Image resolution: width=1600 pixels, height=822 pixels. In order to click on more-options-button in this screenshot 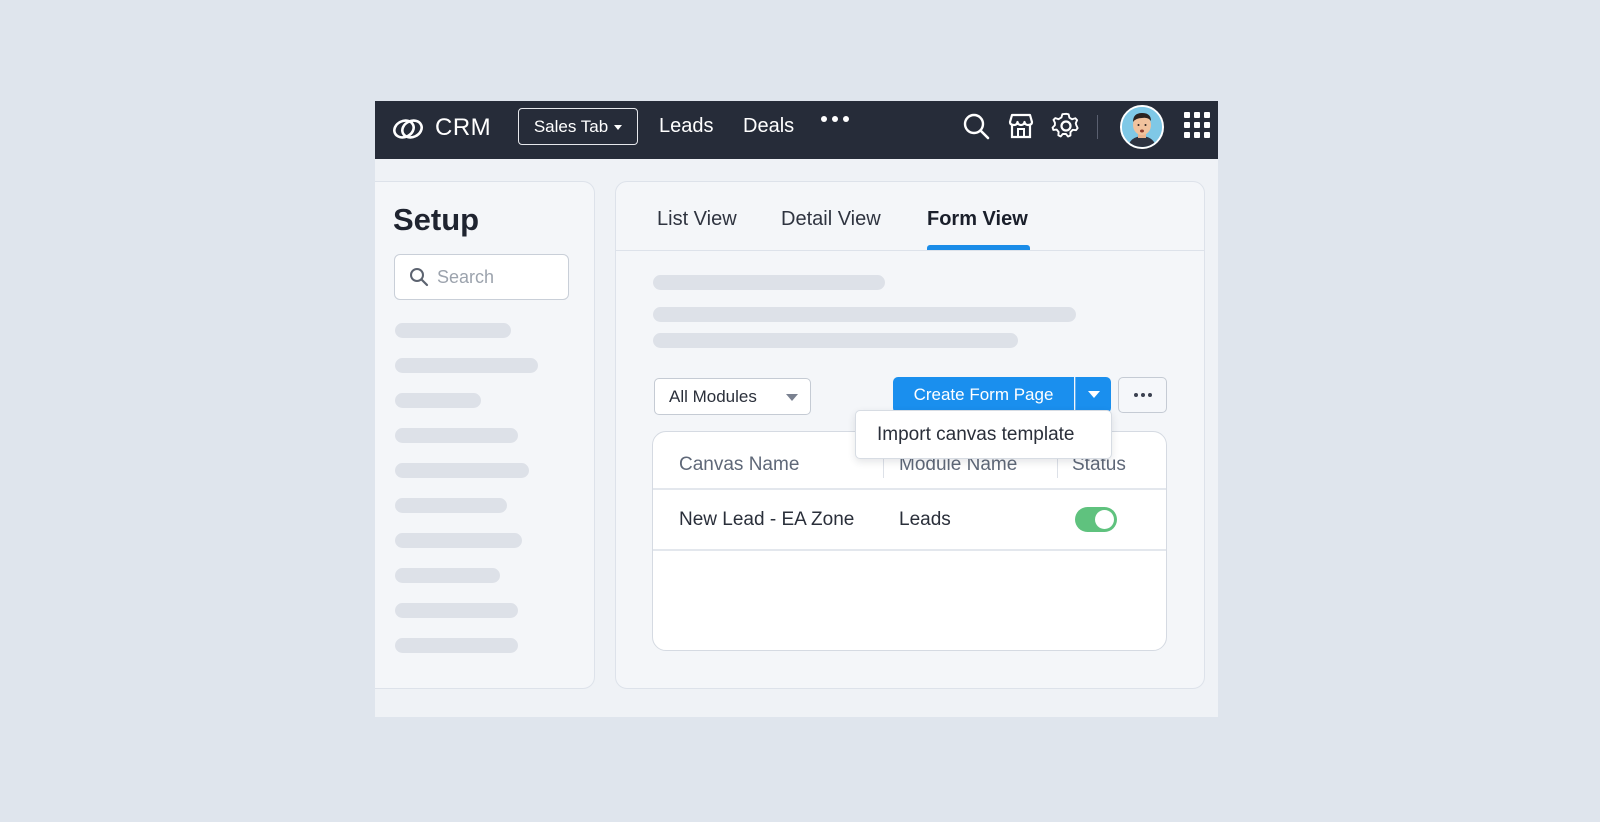, I will do `click(1142, 395)`.